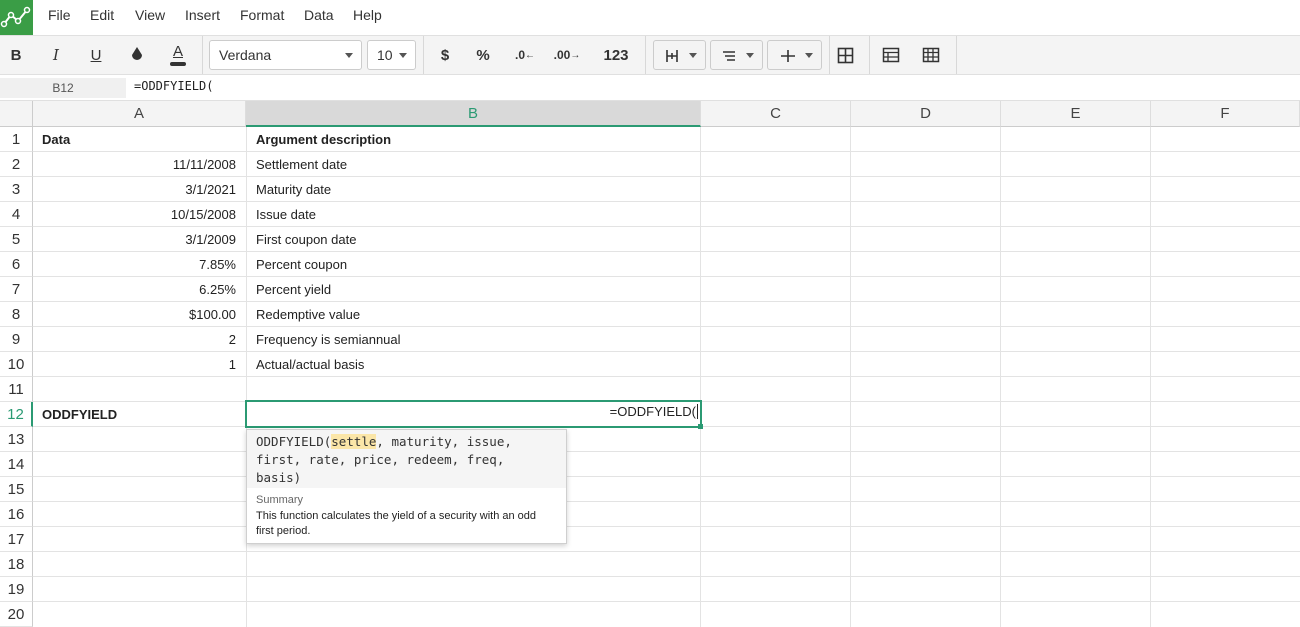 Image resolution: width=1300 pixels, height=627 pixels. Describe the element at coordinates (279, 477) in the screenshot. I see `argument-list: basis)` at that location.